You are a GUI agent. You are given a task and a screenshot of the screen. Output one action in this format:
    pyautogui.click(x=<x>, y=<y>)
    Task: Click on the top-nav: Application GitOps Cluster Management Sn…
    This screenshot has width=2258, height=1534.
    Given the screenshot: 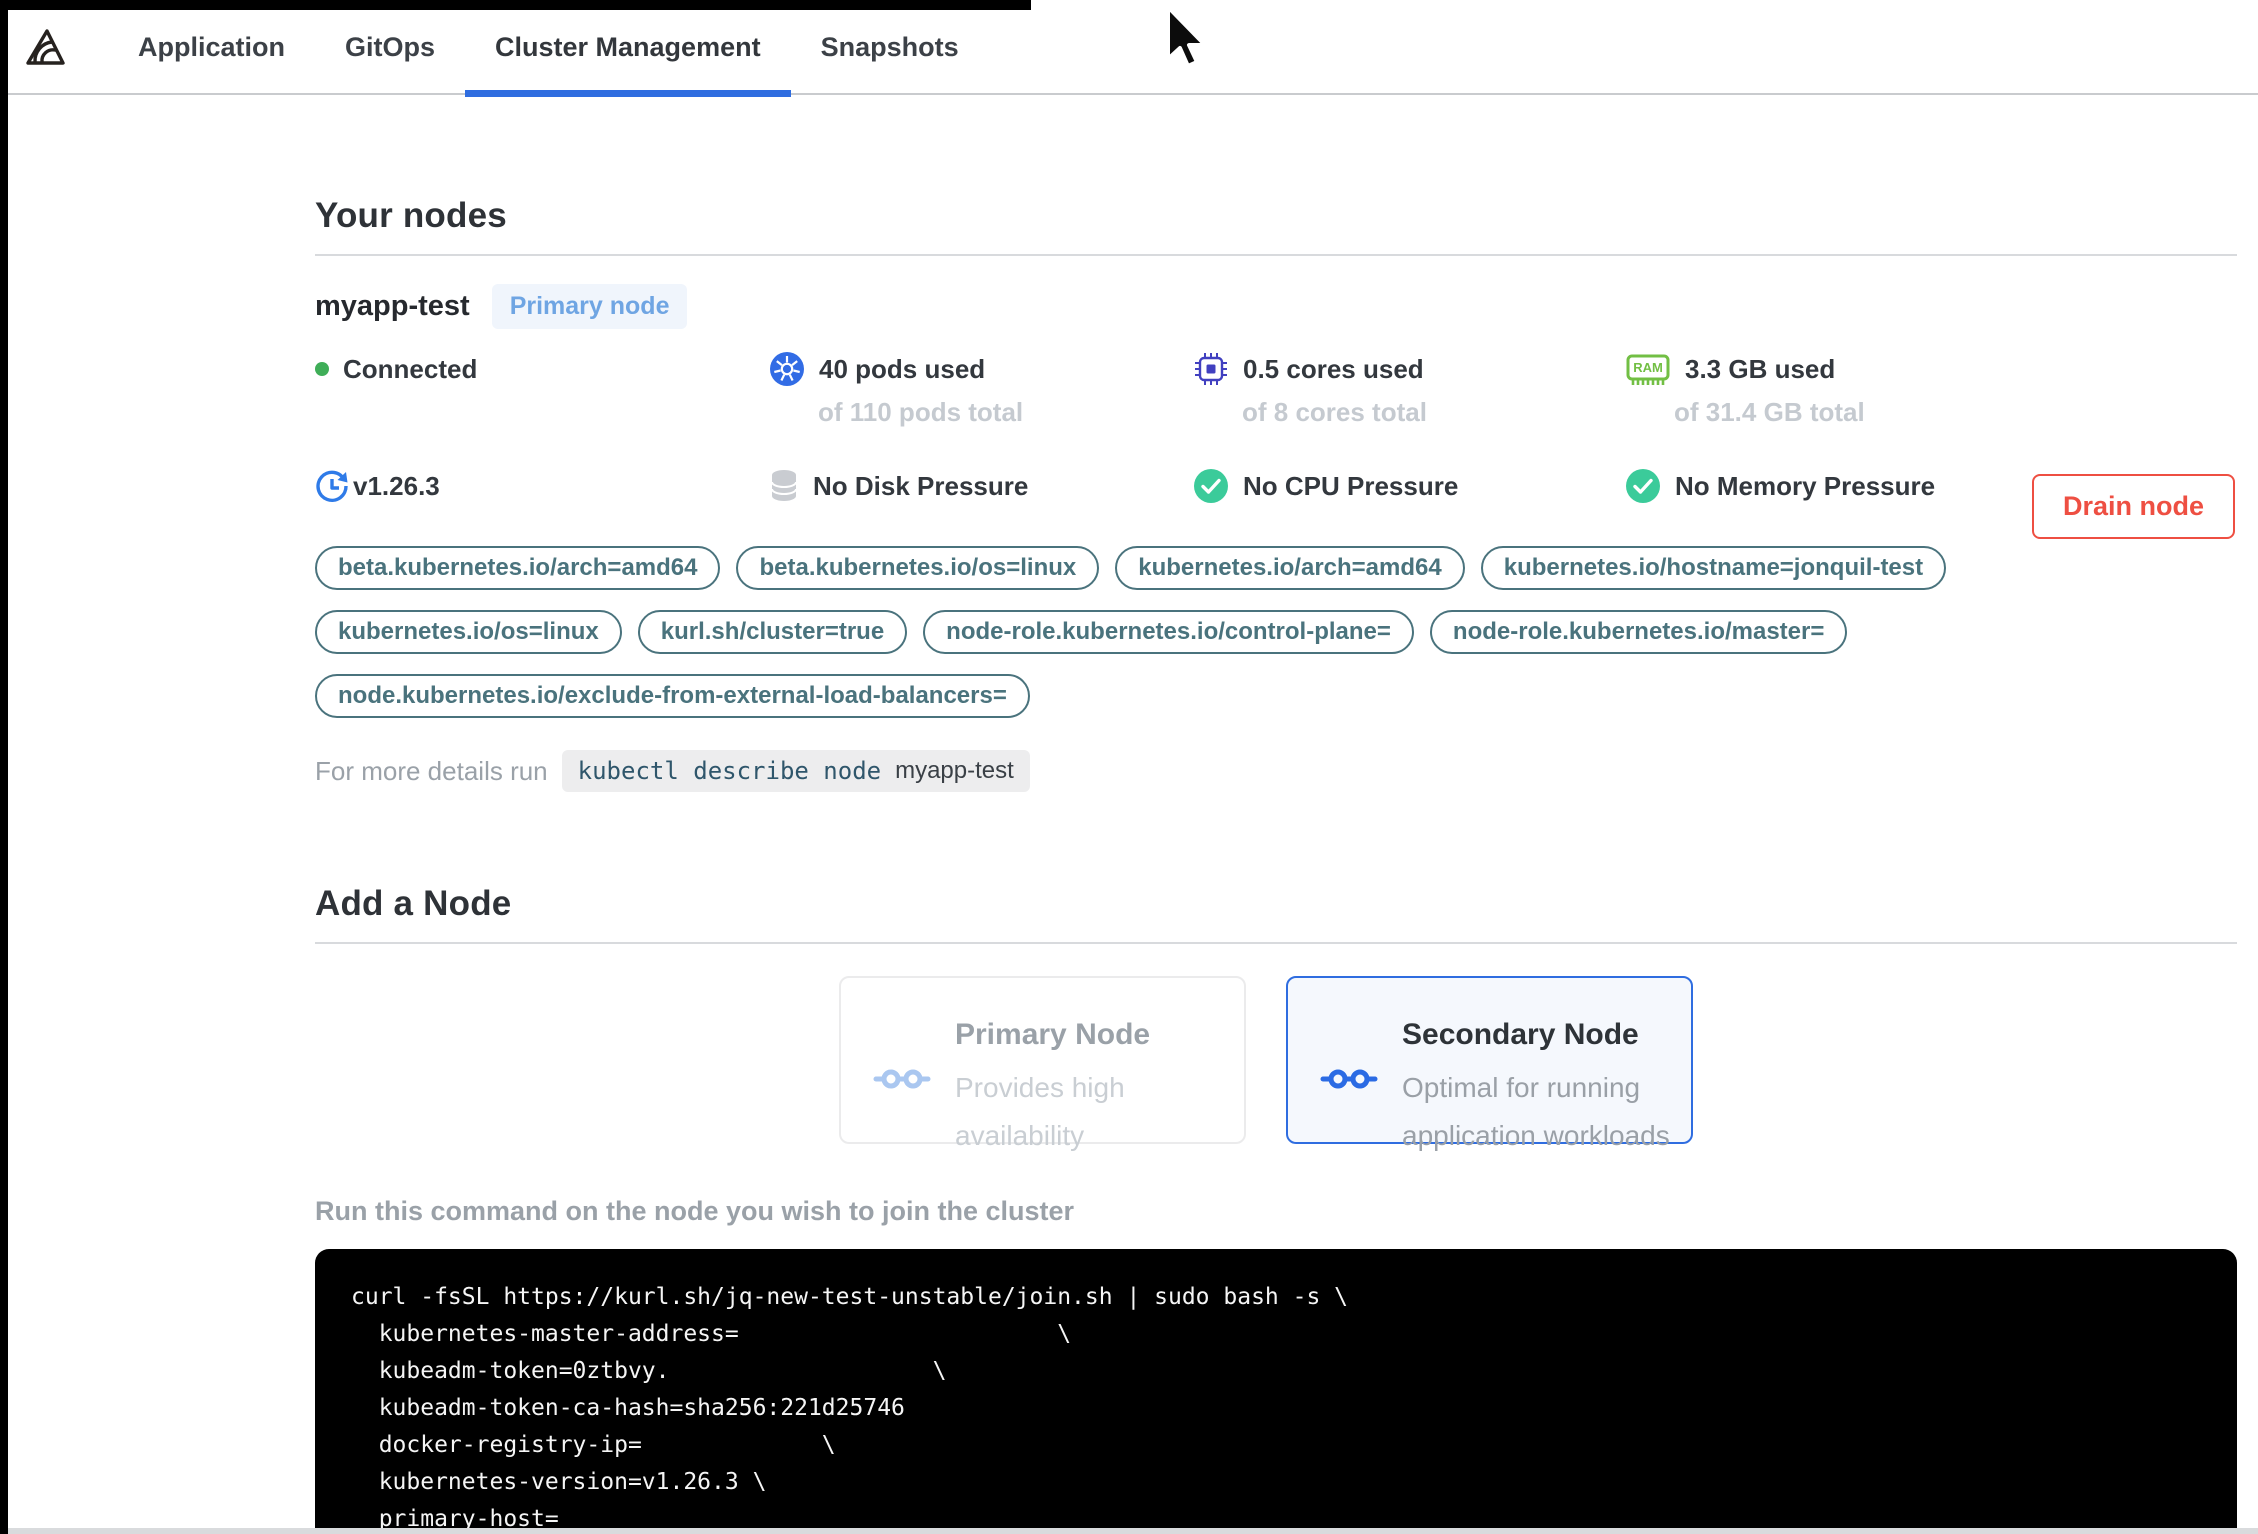 What is the action you would take?
    pyautogui.click(x=1129, y=48)
    